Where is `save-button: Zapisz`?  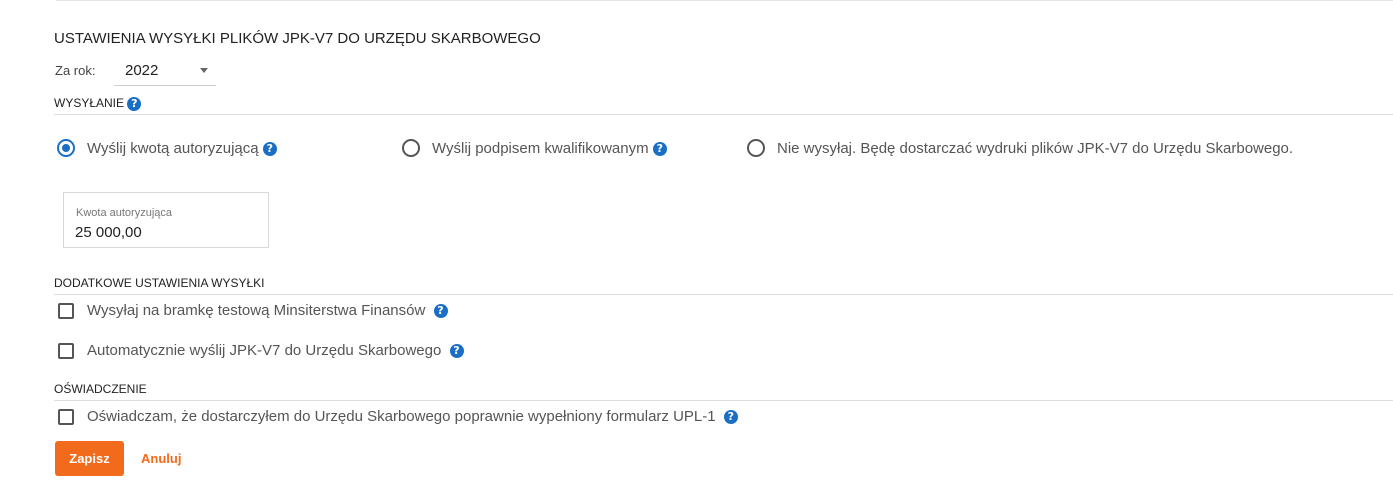 save-button: Zapisz is located at coordinates (89, 458).